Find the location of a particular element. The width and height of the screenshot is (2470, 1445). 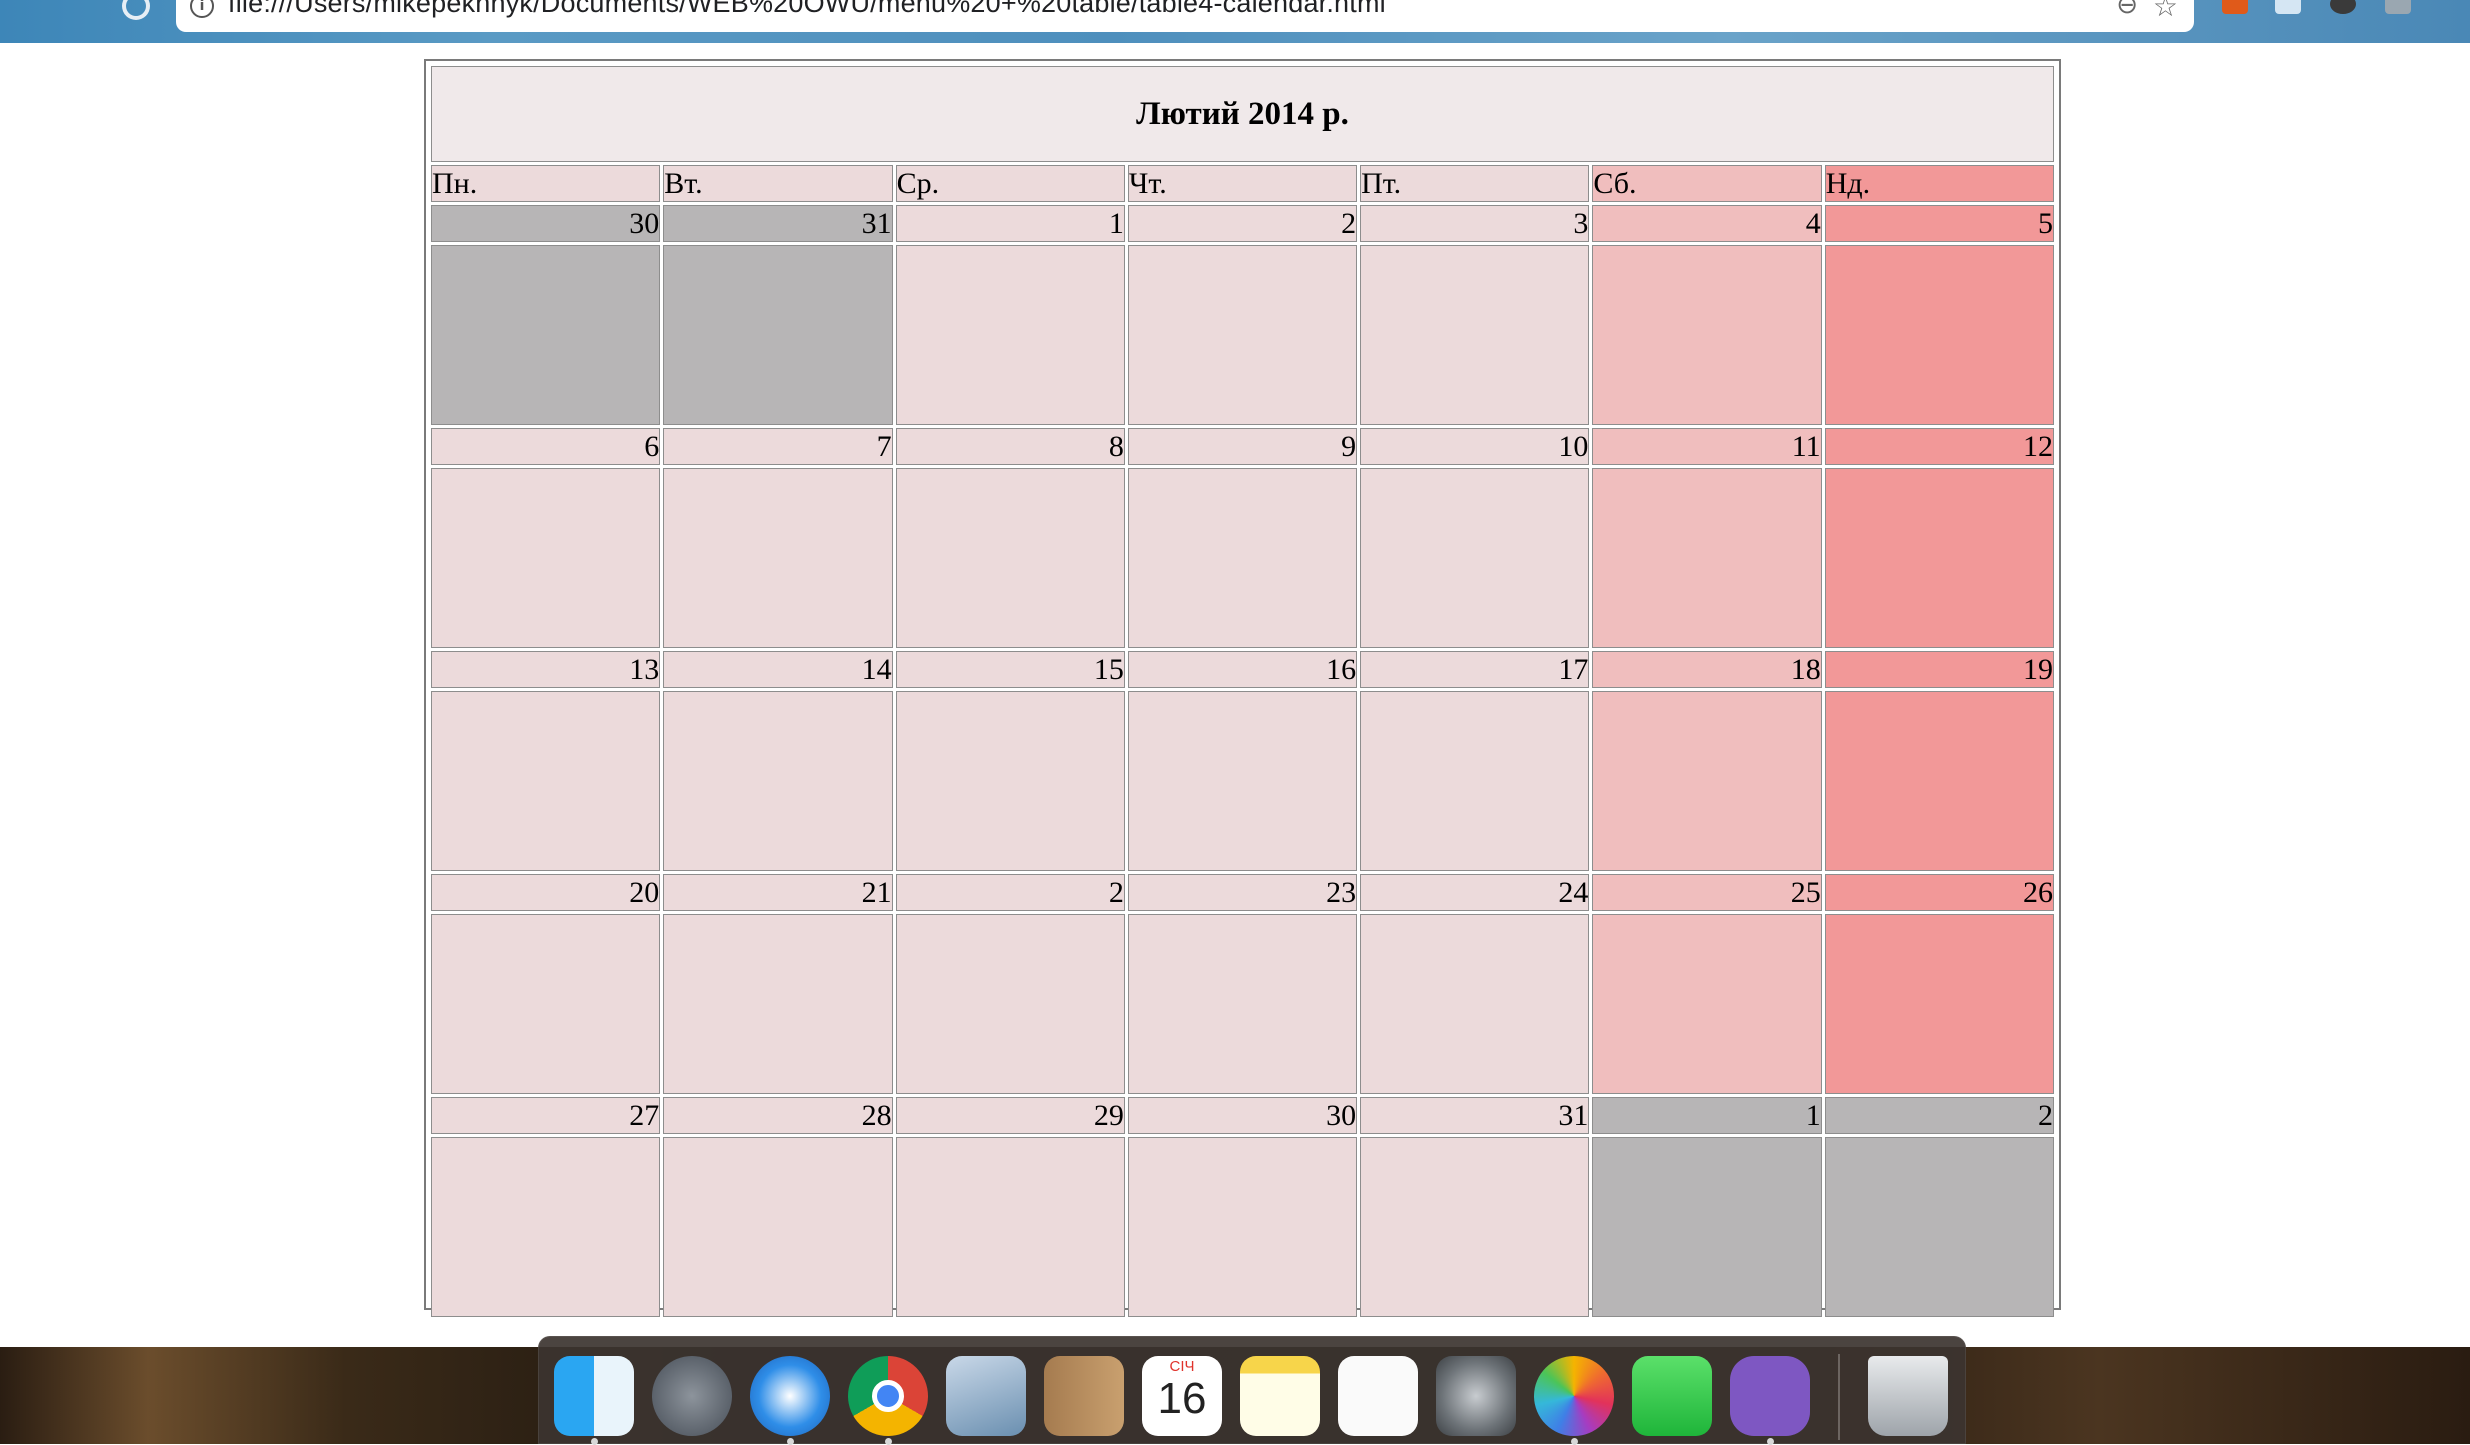

calendar-icon-day: 16 is located at coordinates (1182, 1398).